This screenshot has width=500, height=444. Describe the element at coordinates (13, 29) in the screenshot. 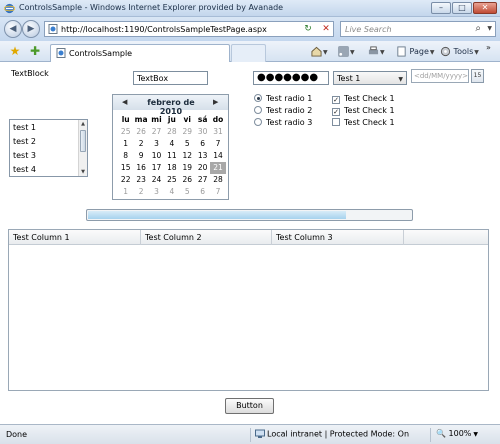

I see `back-button: ◀` at that location.